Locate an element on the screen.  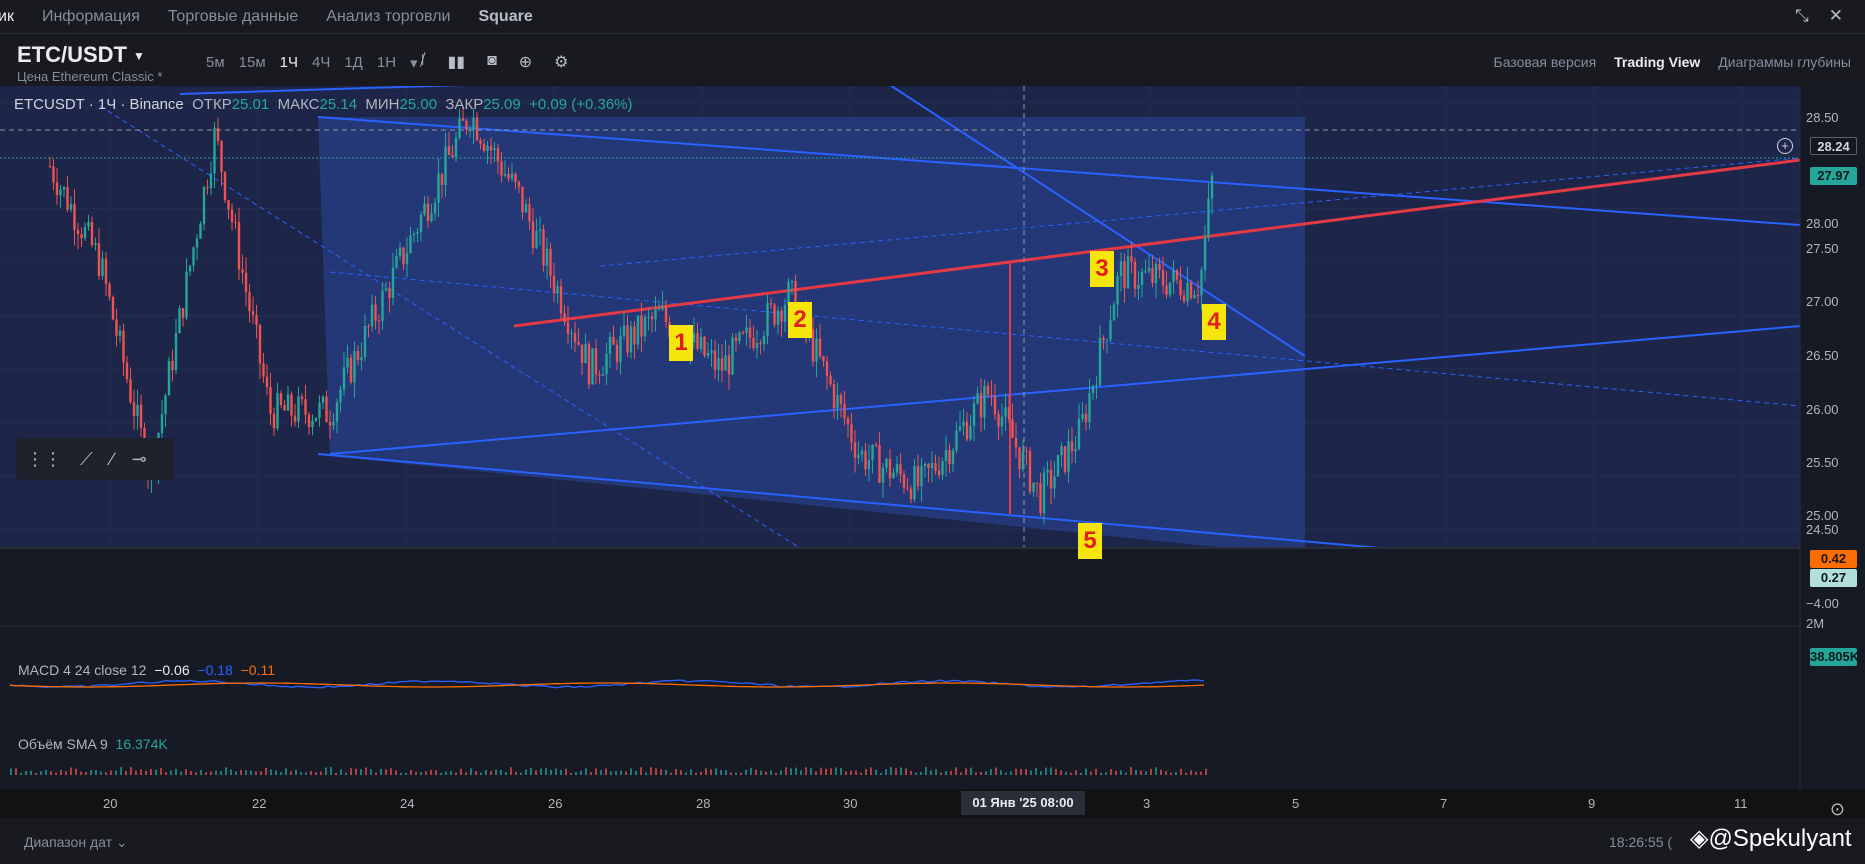
view-depth: Диаграммы глубины is located at coordinates (1784, 62).